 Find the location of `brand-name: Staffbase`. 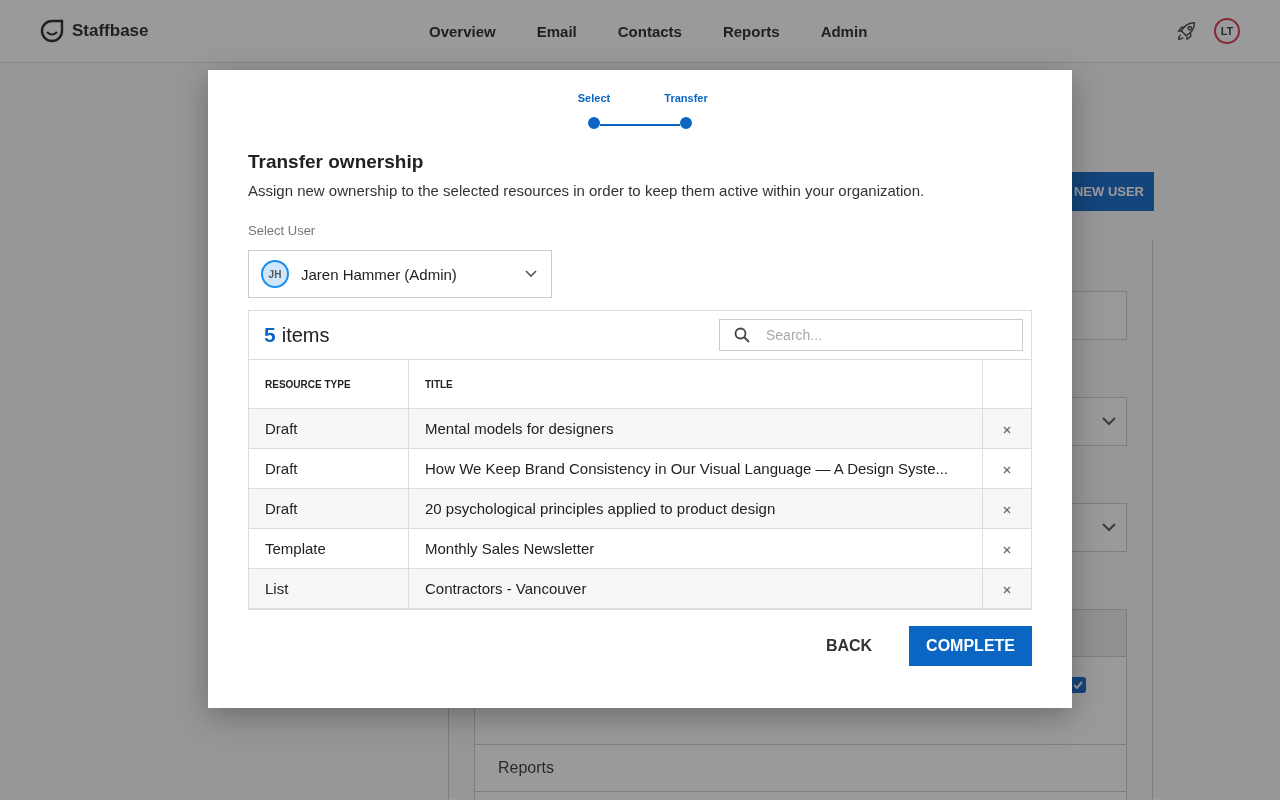

brand-name: Staffbase is located at coordinates (110, 31).